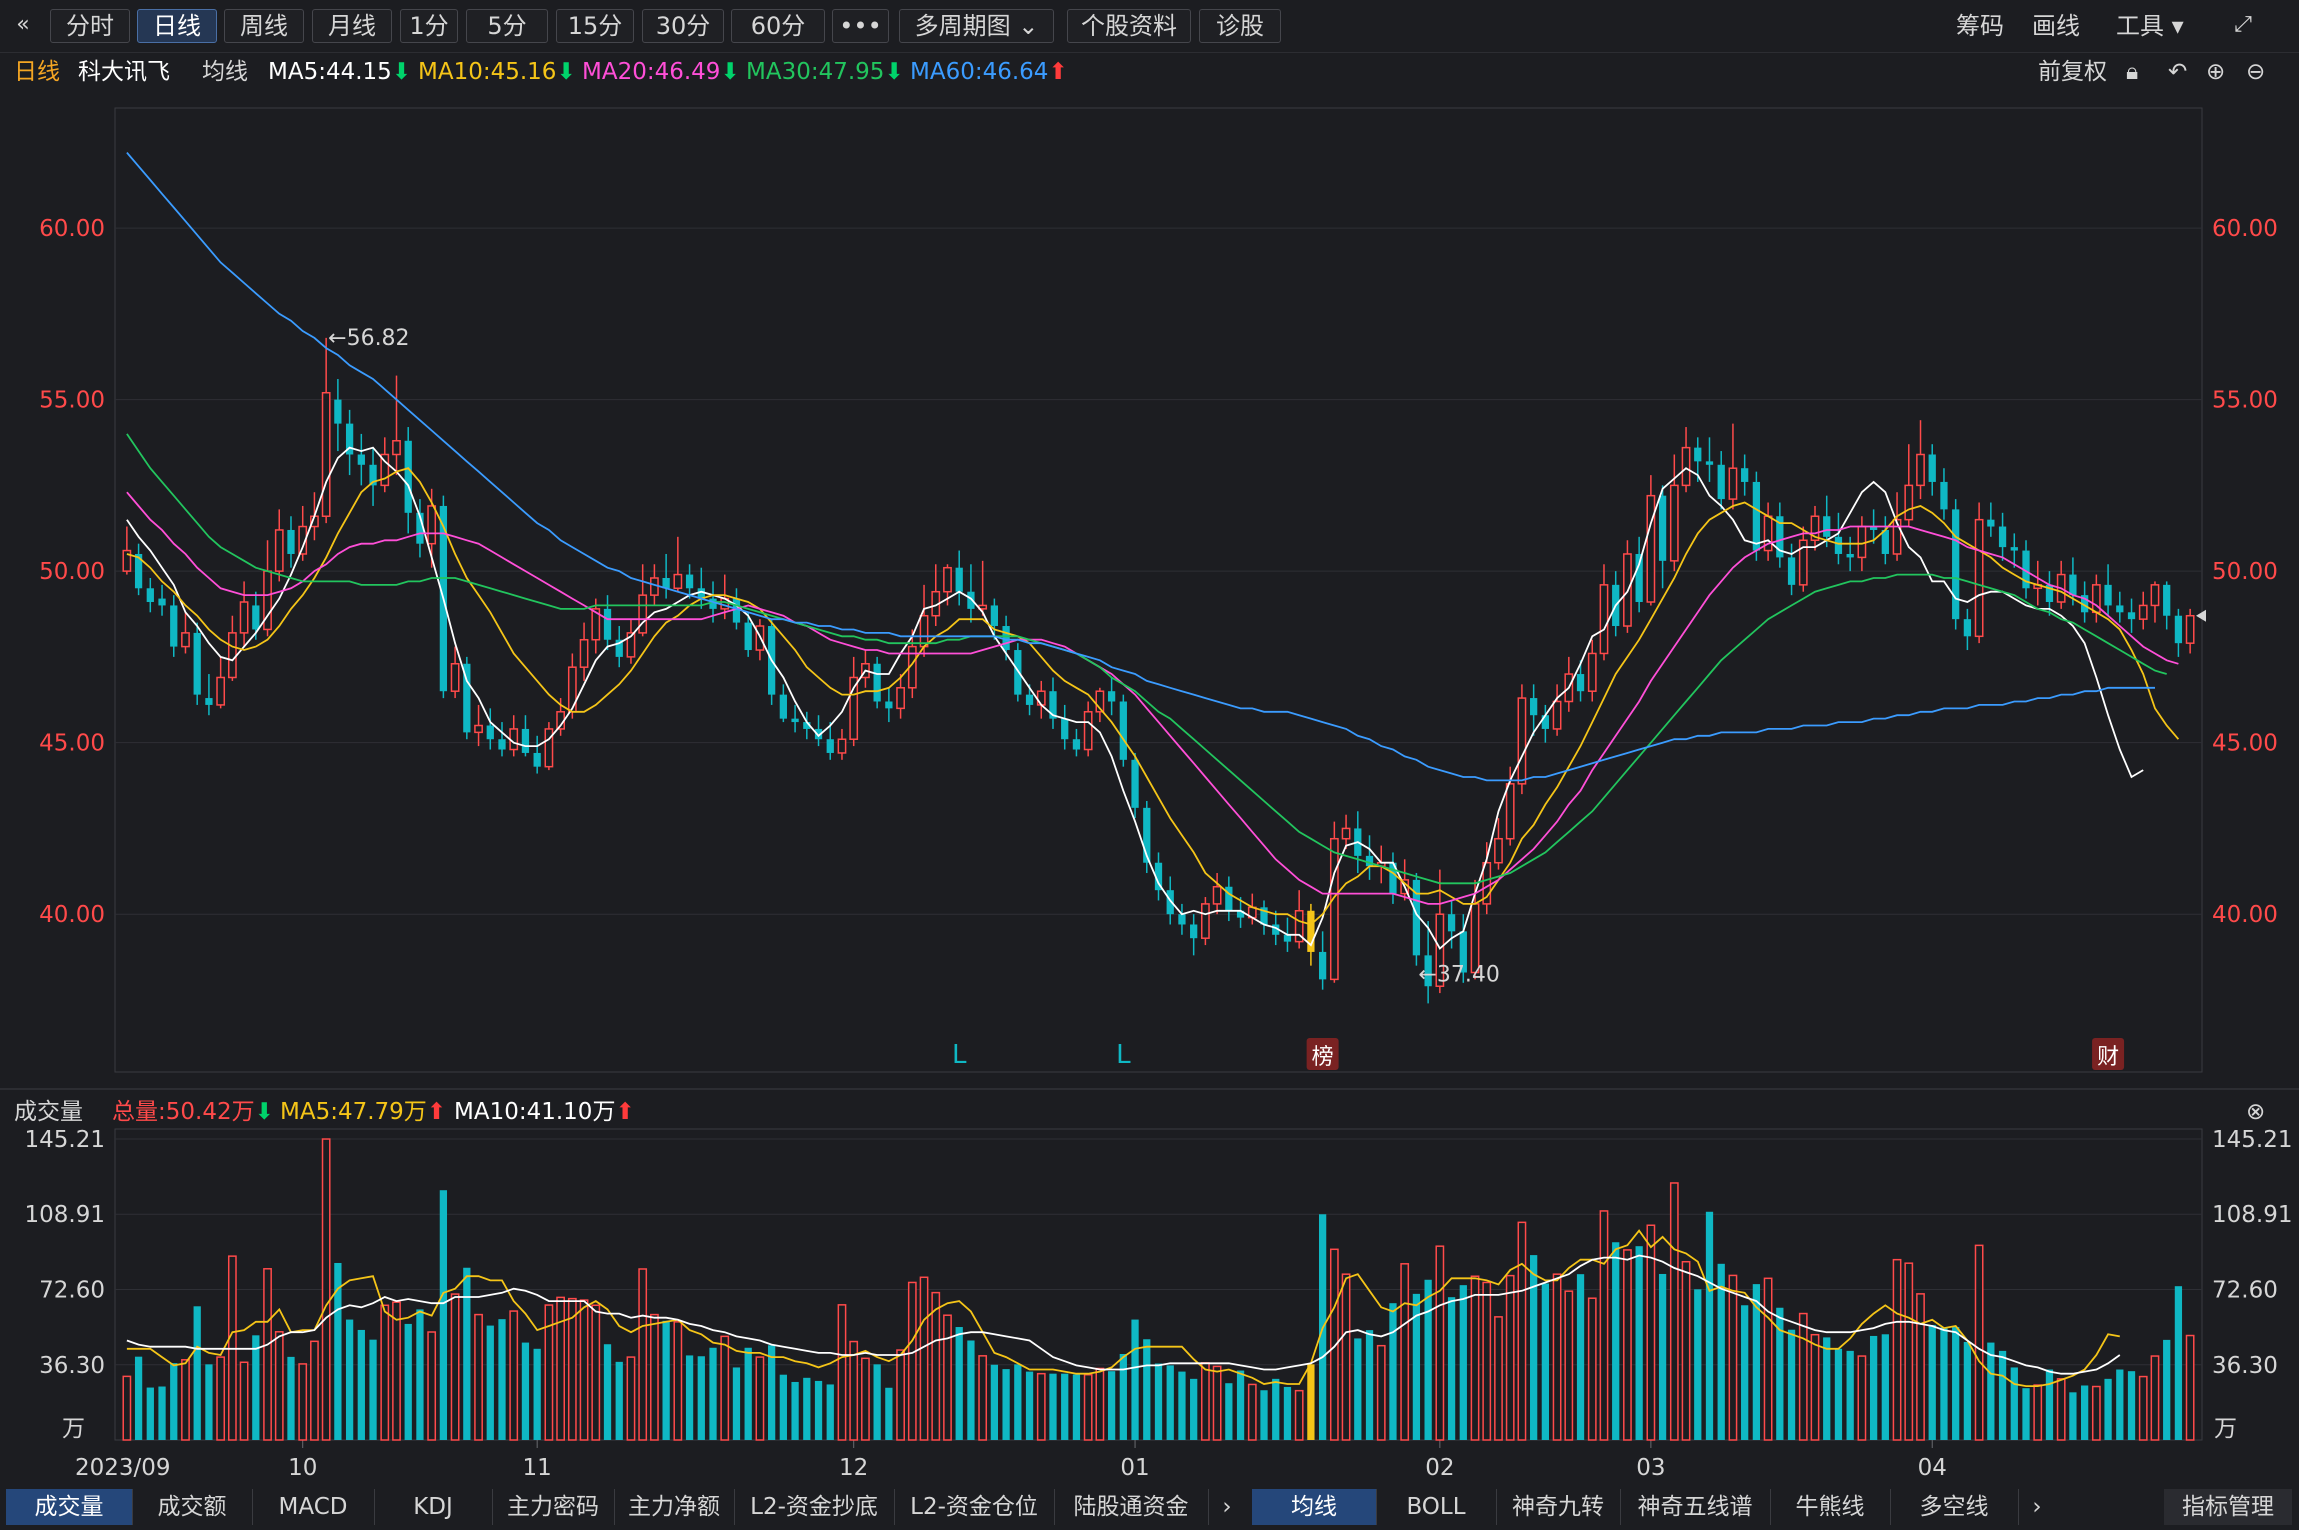 Image resolution: width=2299 pixels, height=1530 pixels. What do you see at coordinates (72, 1291) in the screenshot?
I see `volume-tick-label-left: 72.60` at bounding box center [72, 1291].